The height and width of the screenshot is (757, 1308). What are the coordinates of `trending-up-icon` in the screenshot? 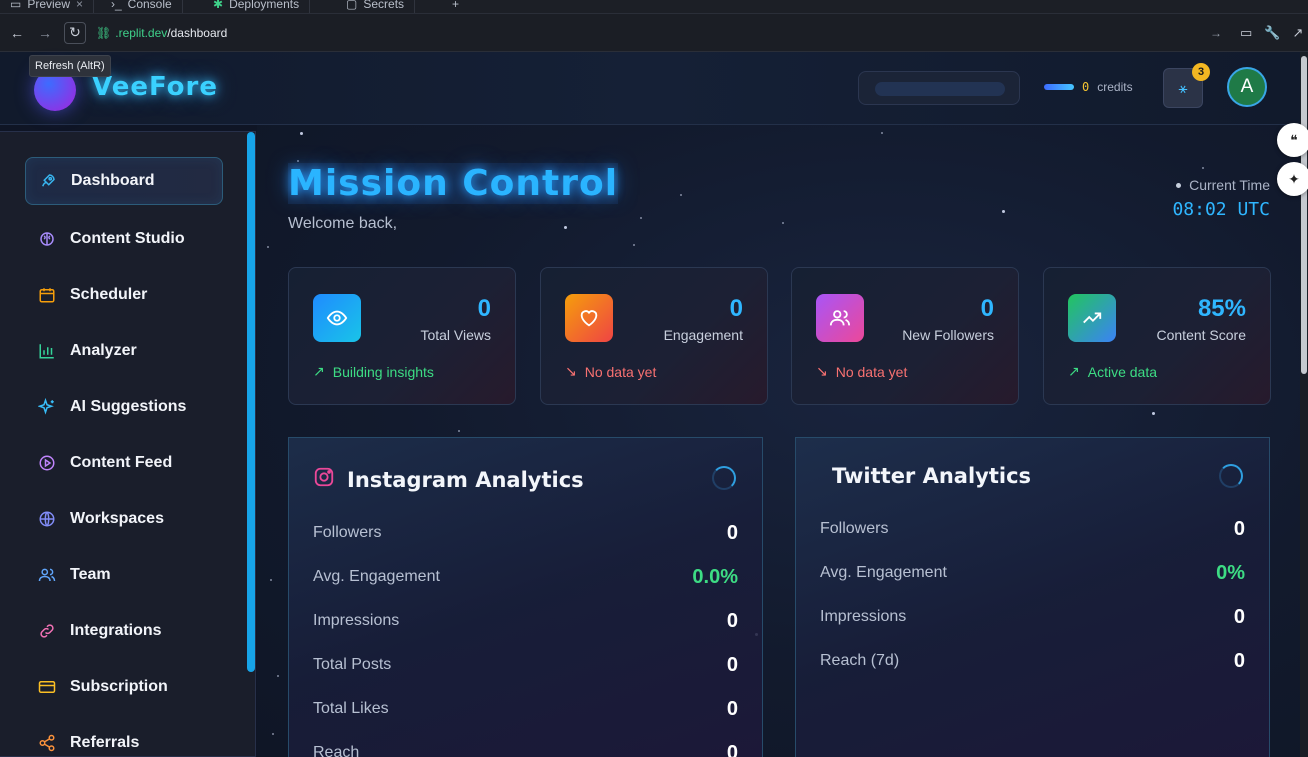 It's located at (1092, 318).